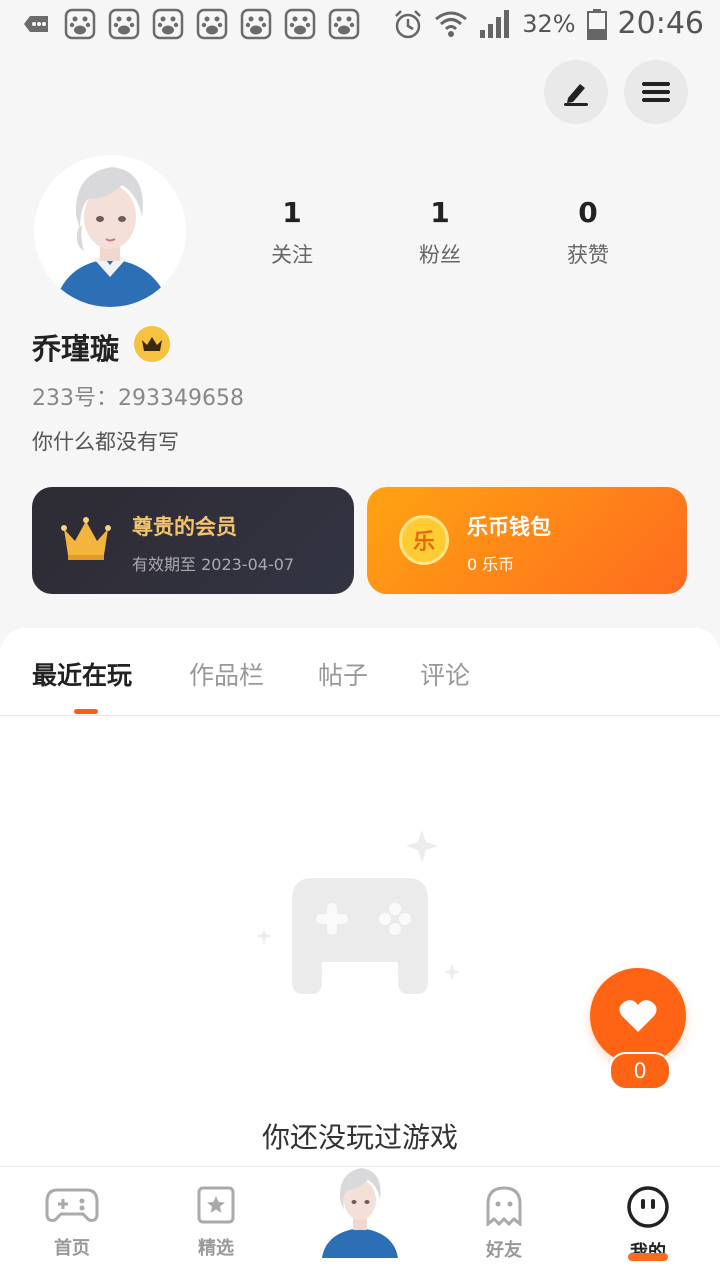 Image resolution: width=720 pixels, height=1281 pixels. I want to click on vip-crown-badge, so click(152, 344).